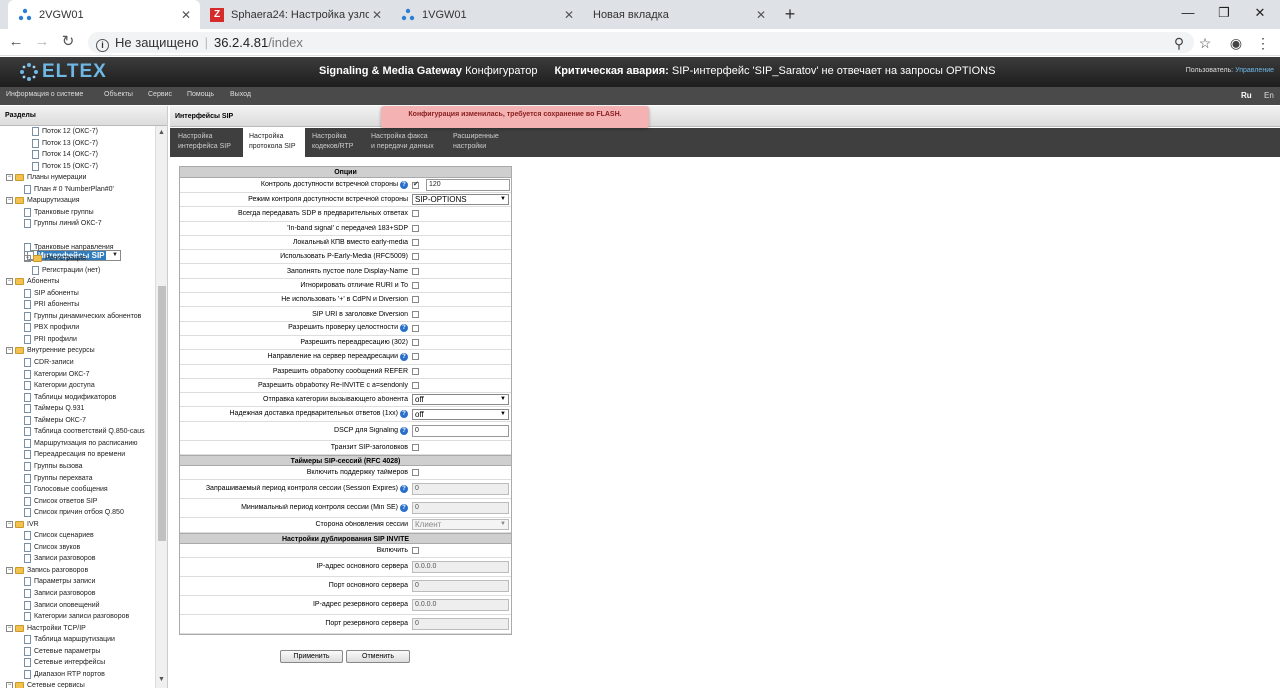  Describe the element at coordinates (70, 397) in the screenshot. I see `tree-item: Таблицы модификаторов` at that location.